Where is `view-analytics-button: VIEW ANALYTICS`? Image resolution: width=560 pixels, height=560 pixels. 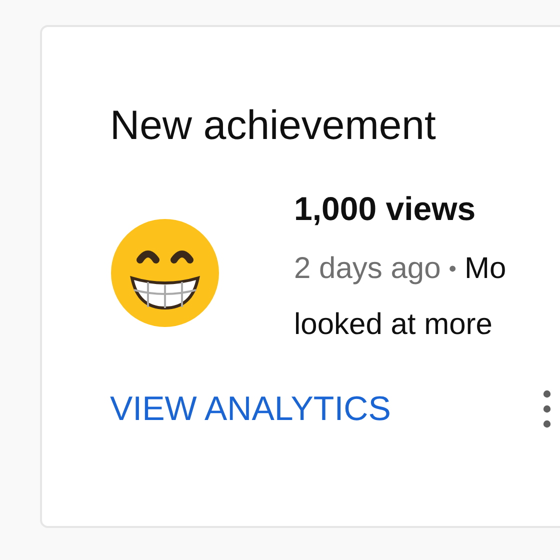 view-analytics-button: VIEW ANALYTICS is located at coordinates (250, 409).